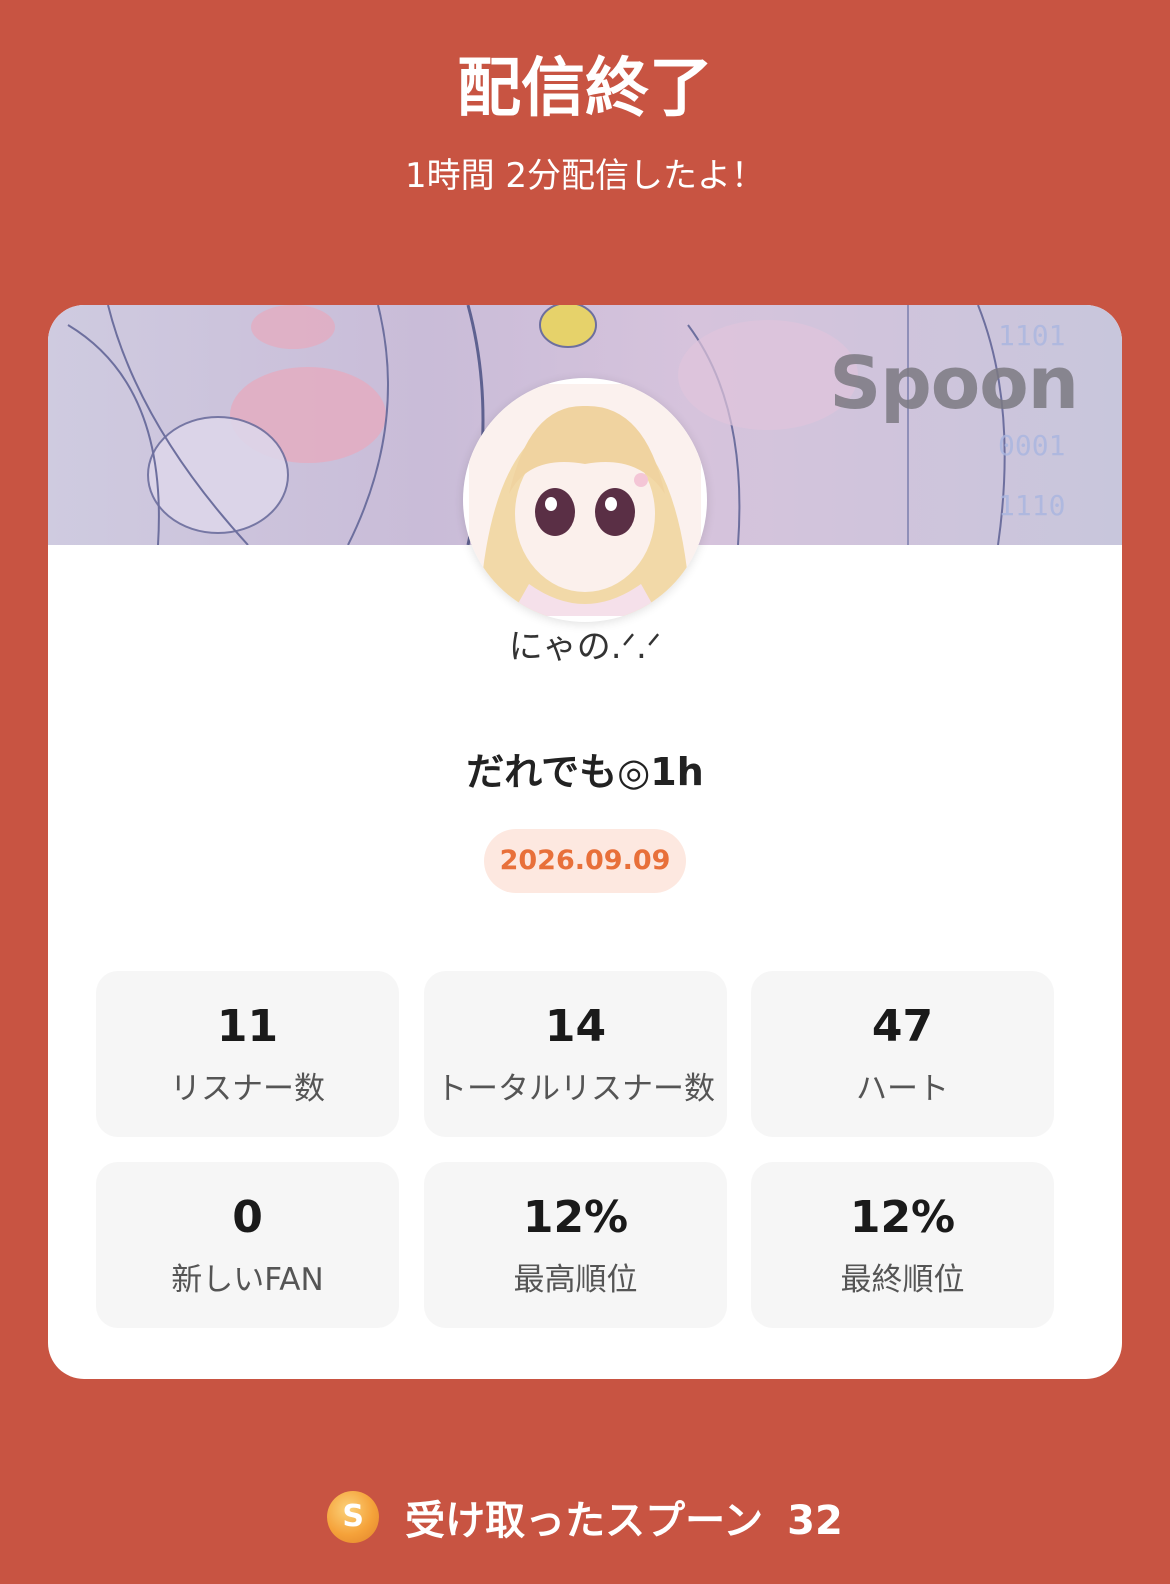 The height and width of the screenshot is (1584, 1170). I want to click on svg-text: 1110, so click(1031, 505).